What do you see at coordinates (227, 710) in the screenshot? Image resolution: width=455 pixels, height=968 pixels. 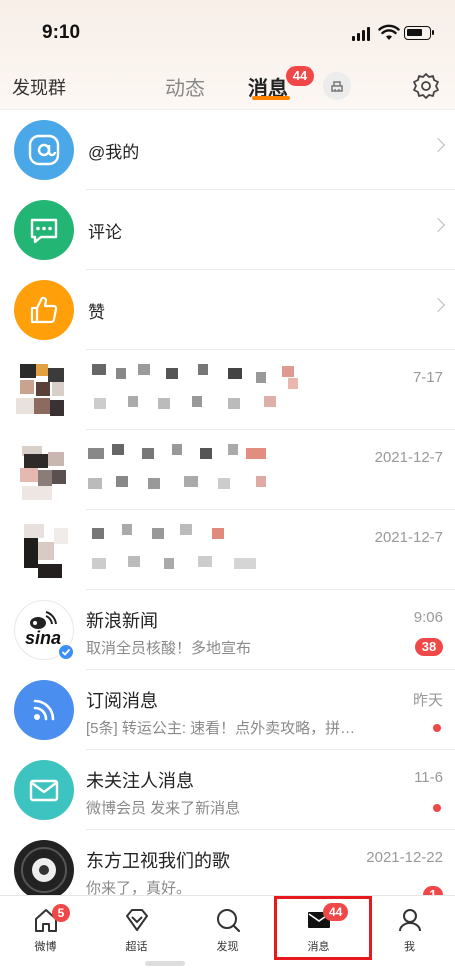 I see `list-item-subscriptions: 订阅消息 [5条] 转运公主: 速看！点外卖攻略，拼… 昨天` at bounding box center [227, 710].